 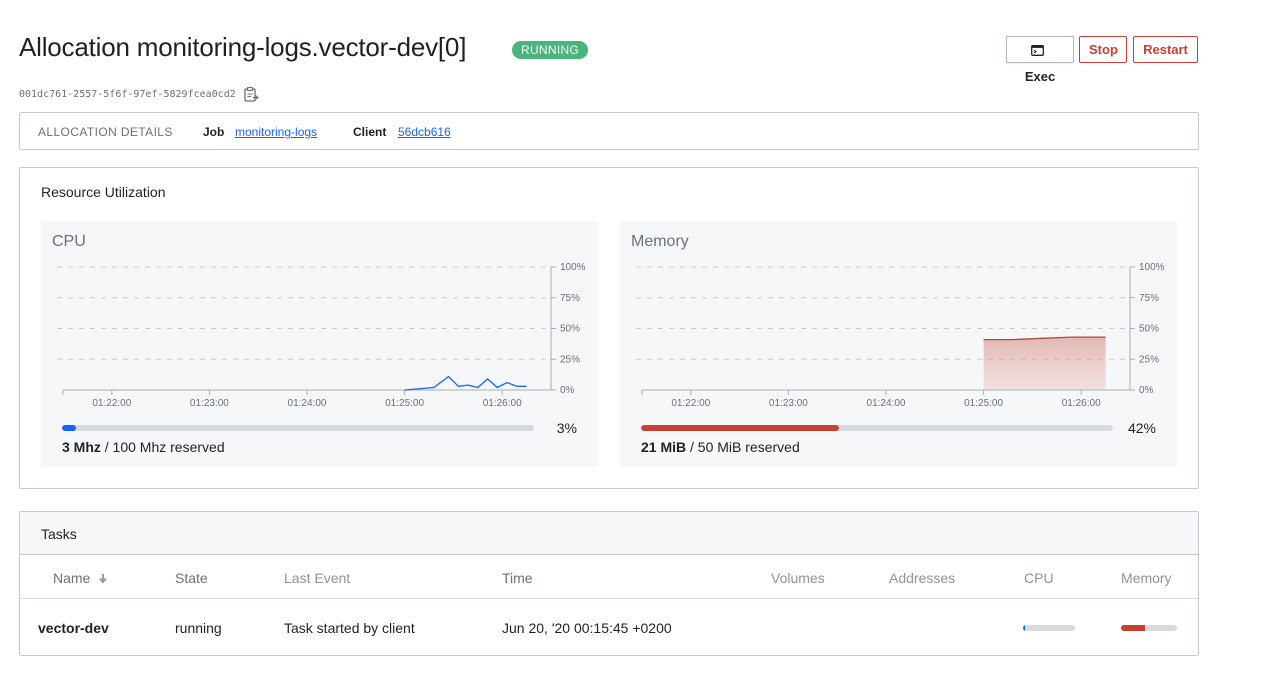 What do you see at coordinates (550, 50) in the screenshot?
I see `status-badge: RUNNING` at bounding box center [550, 50].